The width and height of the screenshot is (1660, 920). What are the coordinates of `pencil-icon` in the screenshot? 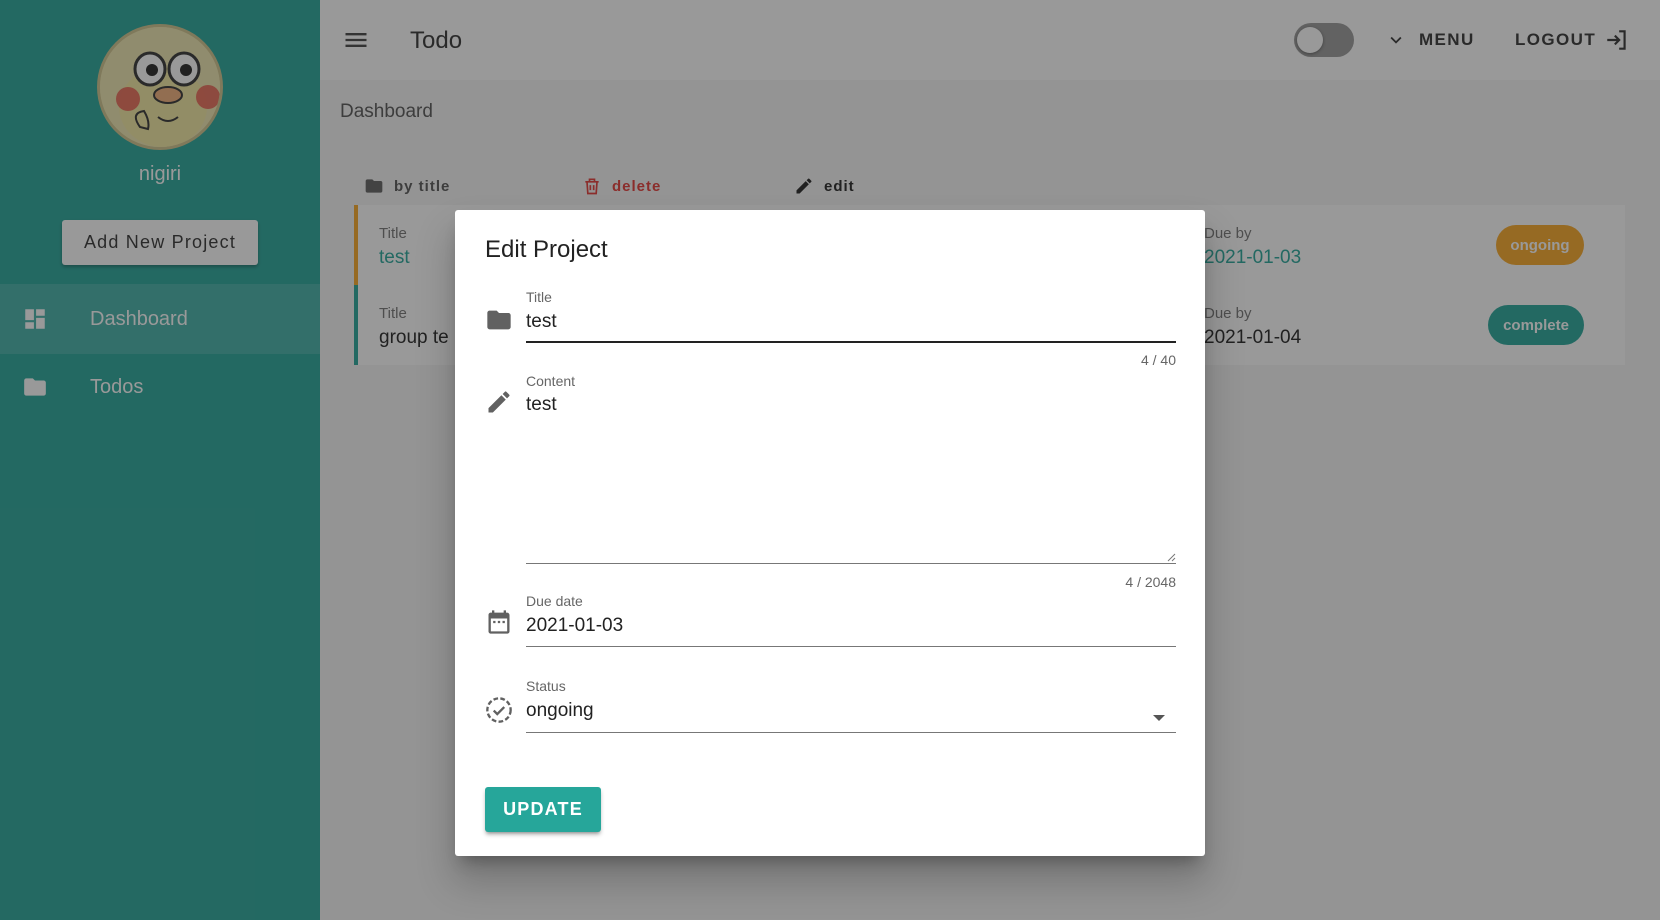 It's located at (499, 402).